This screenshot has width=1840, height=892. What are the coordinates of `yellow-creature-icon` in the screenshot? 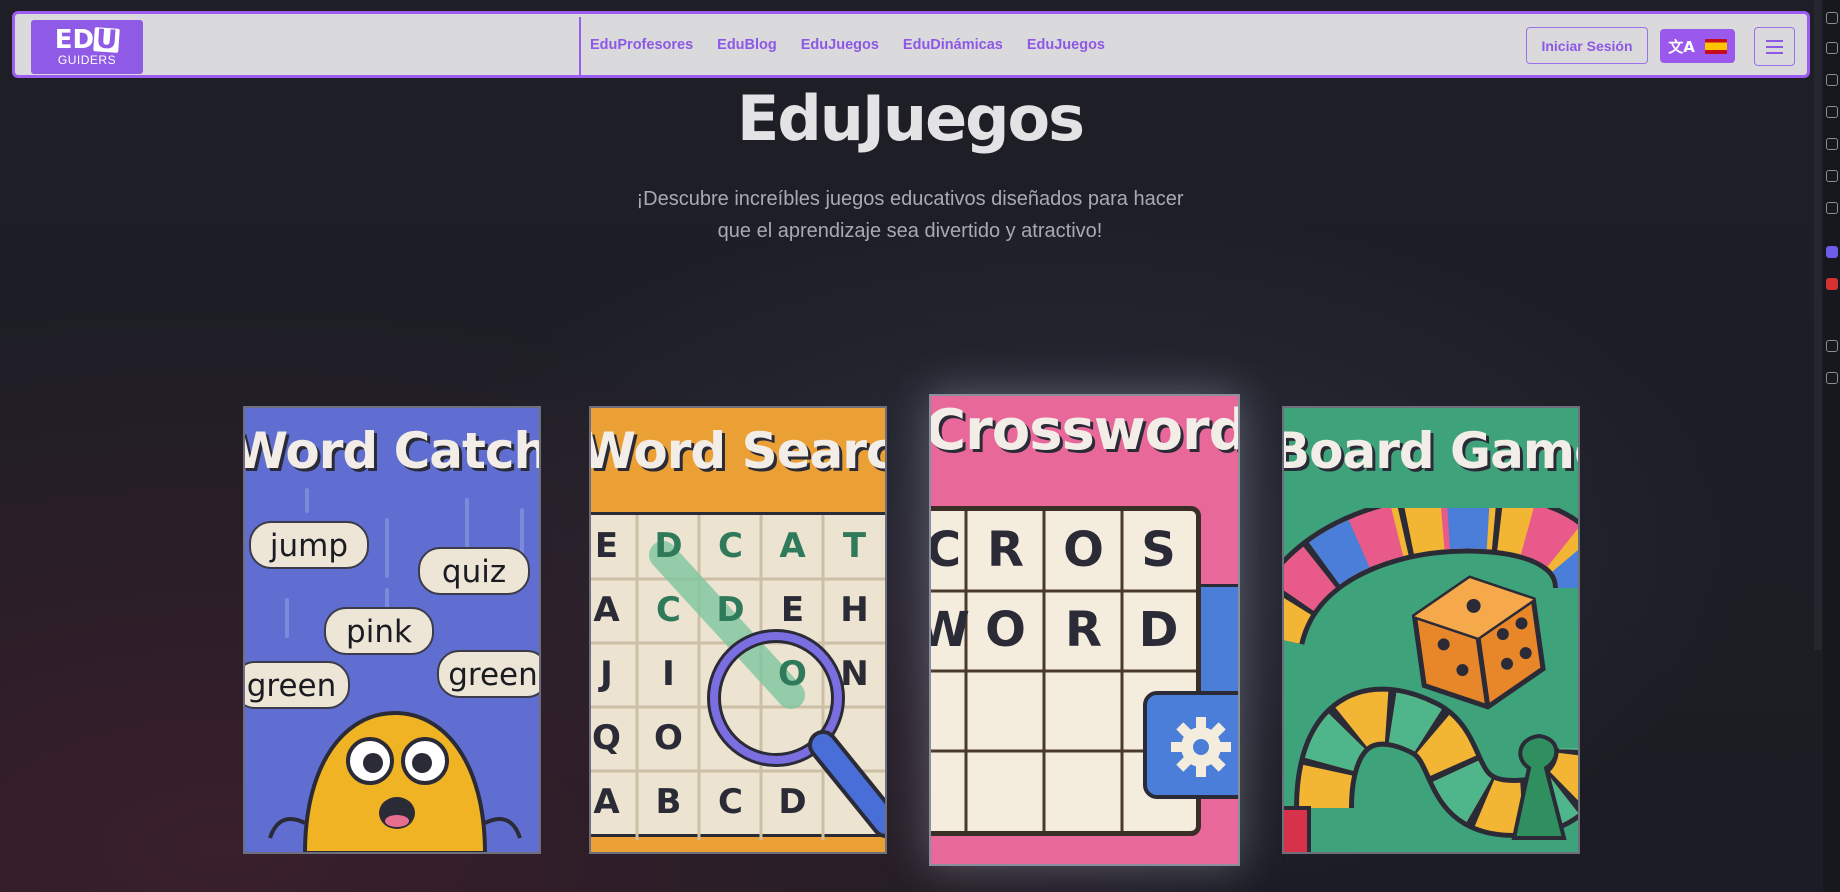 It's located at (395, 781).